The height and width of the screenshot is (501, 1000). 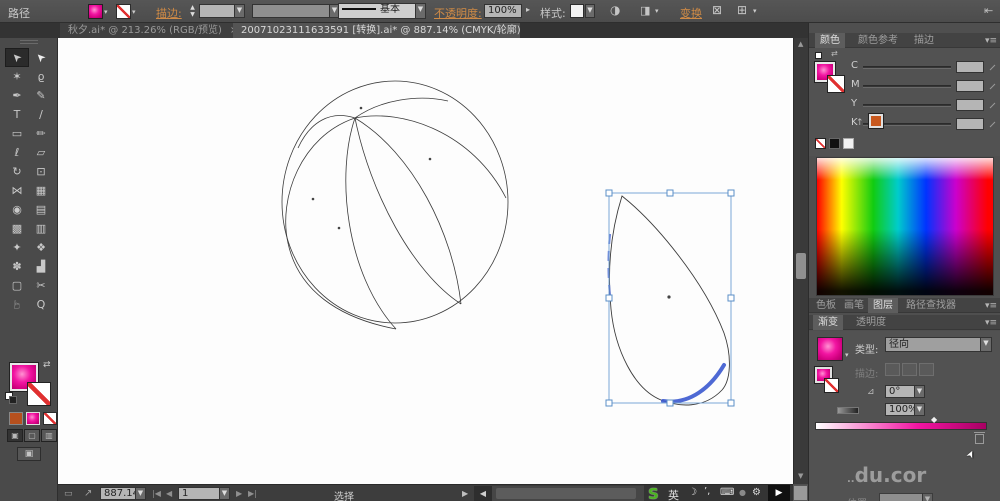 What do you see at coordinates (907, 86) in the screenshot?
I see `M-slider` at bounding box center [907, 86].